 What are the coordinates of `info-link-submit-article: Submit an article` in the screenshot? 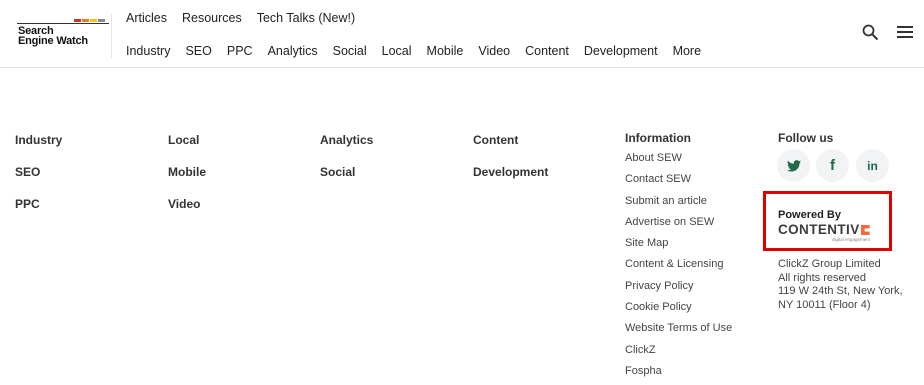 It's located at (678, 204).